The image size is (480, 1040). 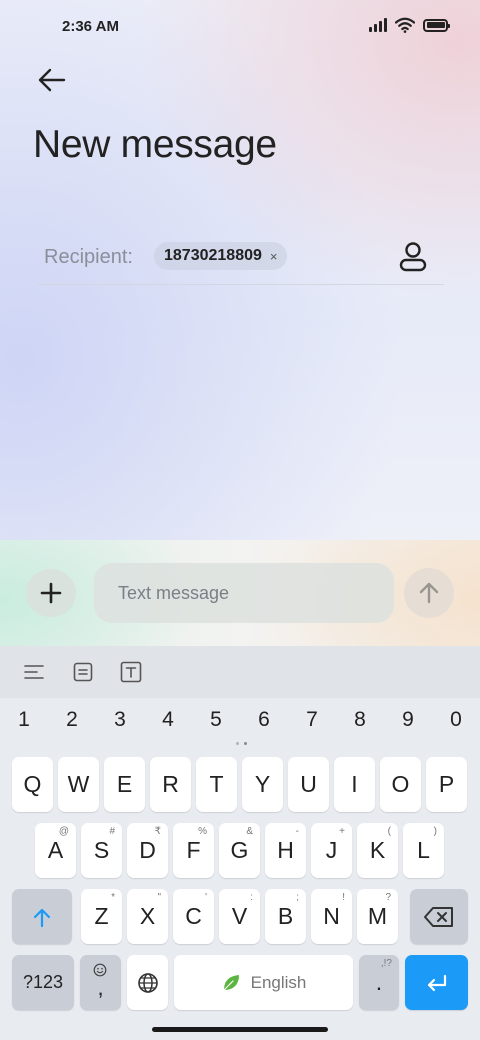 What do you see at coordinates (88, 257) in the screenshot?
I see `recipient-label: Recipient:` at bounding box center [88, 257].